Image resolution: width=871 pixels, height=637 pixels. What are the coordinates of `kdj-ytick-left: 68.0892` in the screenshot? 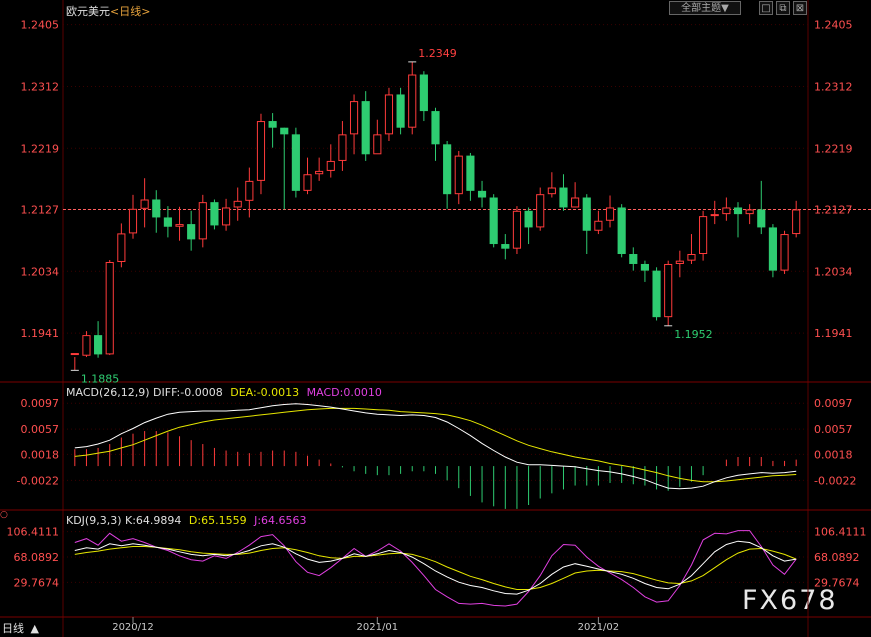 It's located at (37, 557).